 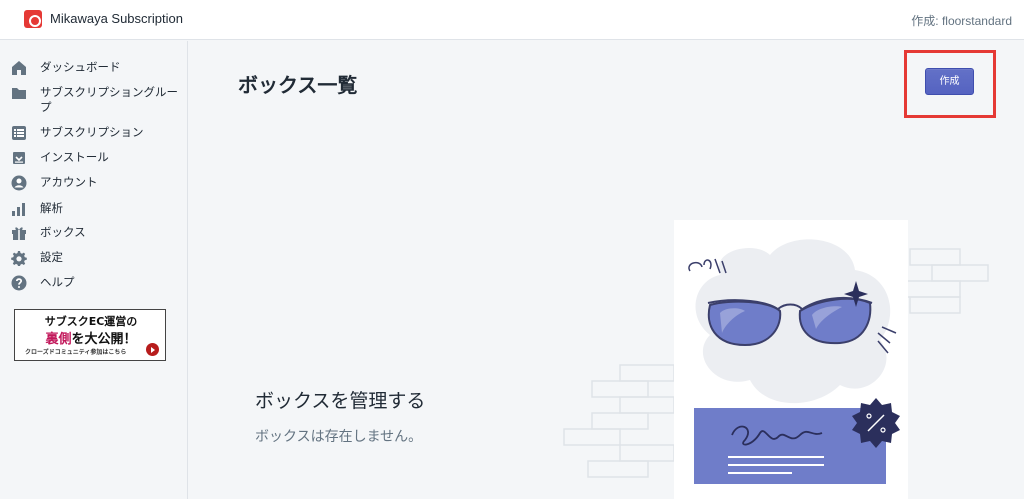 I want to click on sidebar-item-label: サブスクリプショングループ, so click(x=109, y=99).